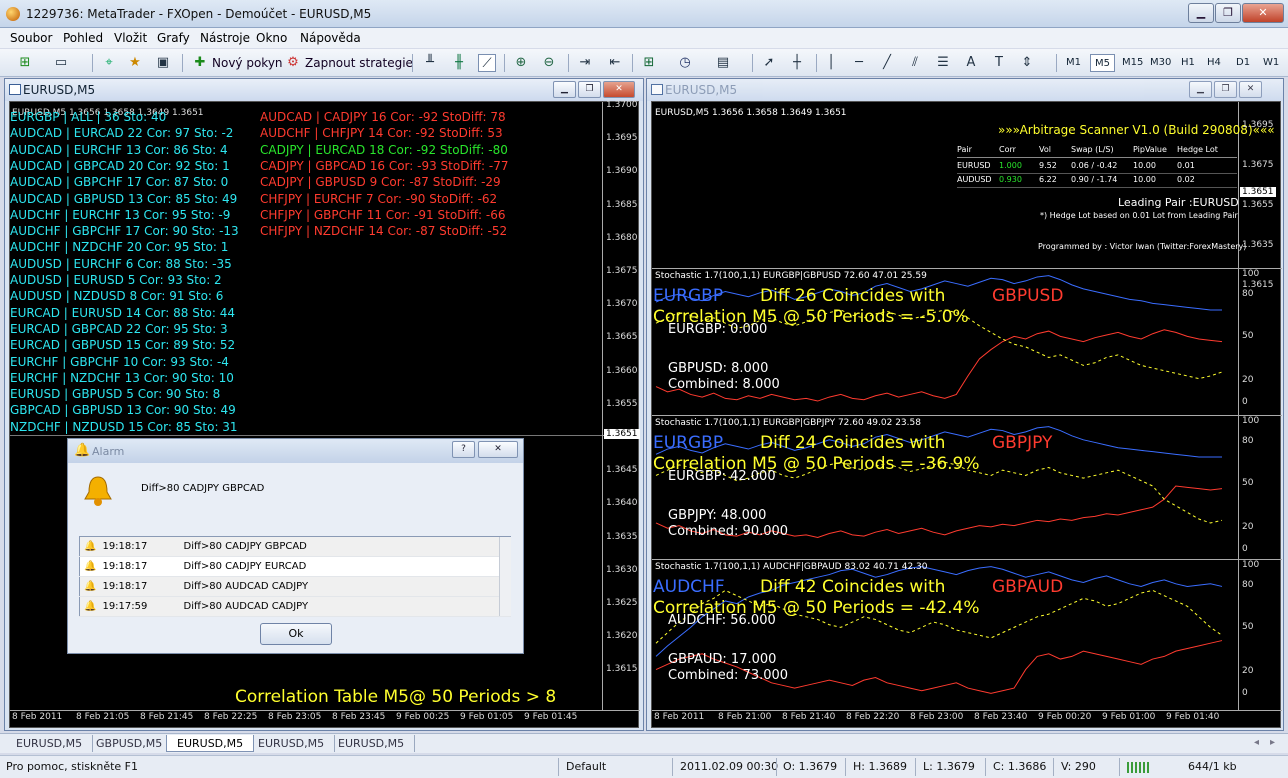  I want to click on new-order-button: Nový pokyn, so click(247, 63).